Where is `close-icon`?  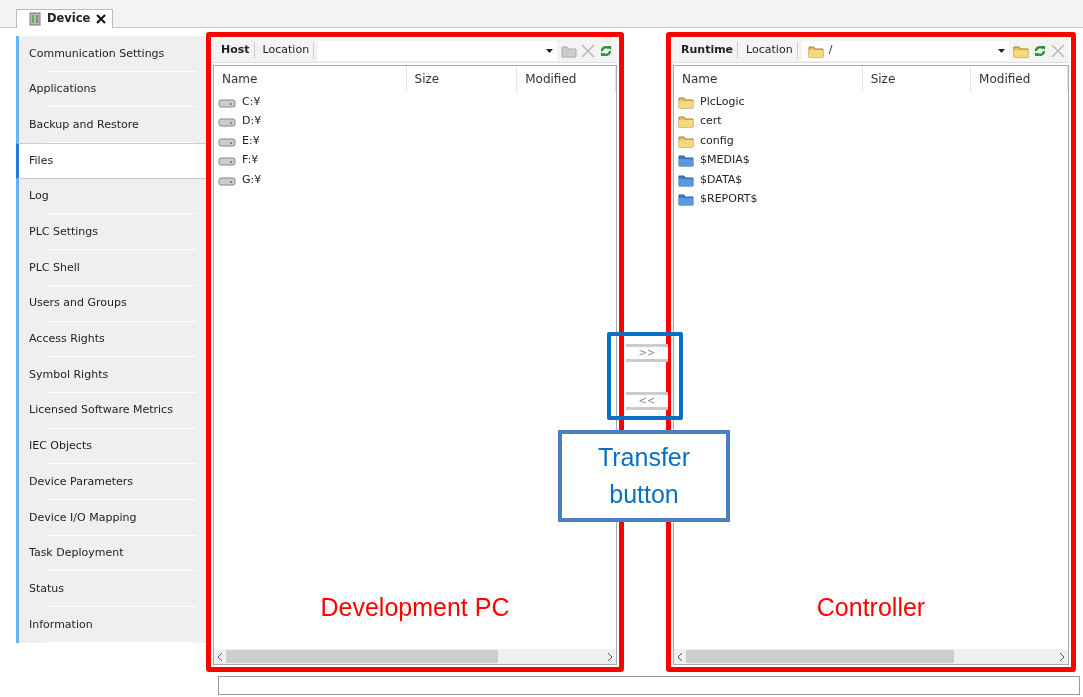
close-icon is located at coordinates (101, 19).